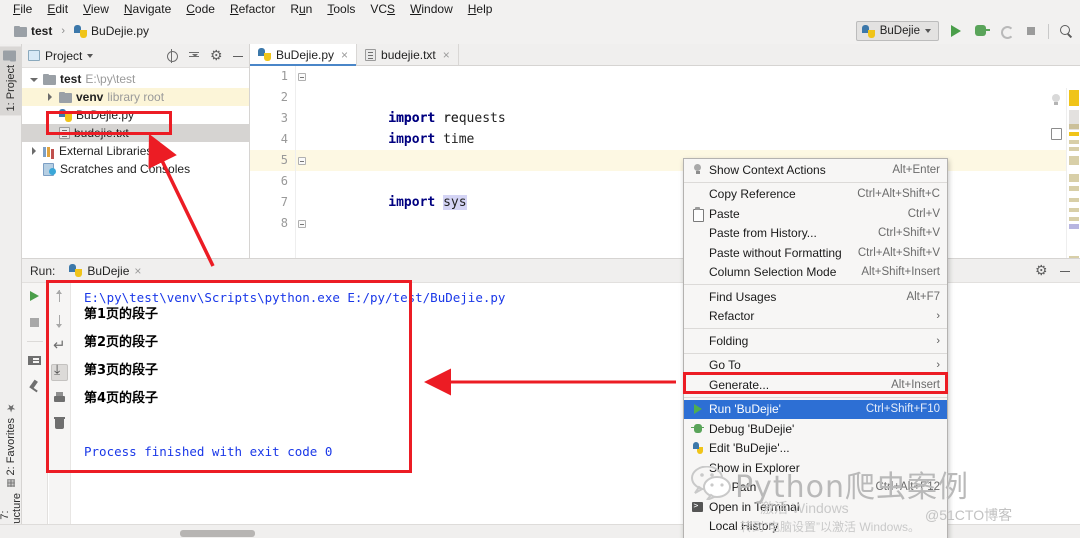  What do you see at coordinates (11, 439) in the screenshot?
I see `sidebar-tab-favorites: 2: Favorites ★` at bounding box center [11, 439].